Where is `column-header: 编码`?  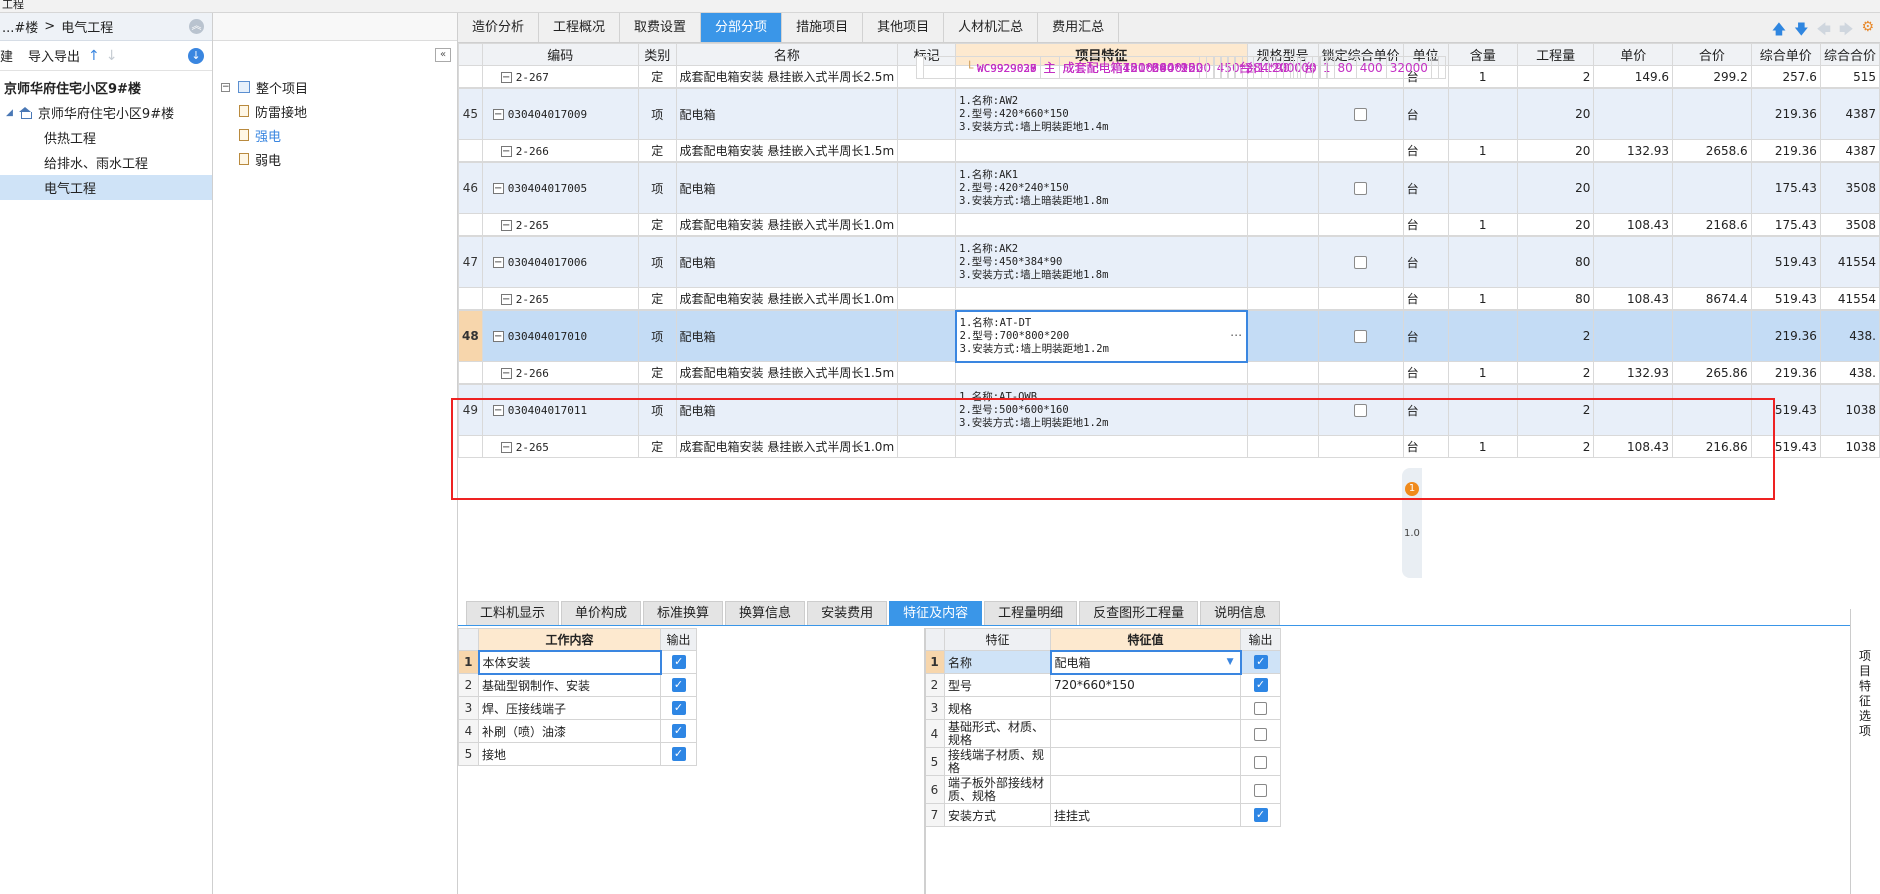
column-header: 编码 is located at coordinates (560, 54).